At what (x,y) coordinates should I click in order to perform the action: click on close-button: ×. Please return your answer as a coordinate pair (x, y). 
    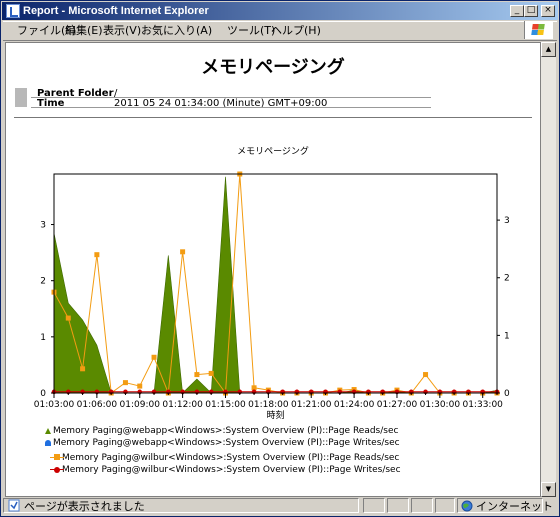
    Looking at the image, I should click on (548, 11).